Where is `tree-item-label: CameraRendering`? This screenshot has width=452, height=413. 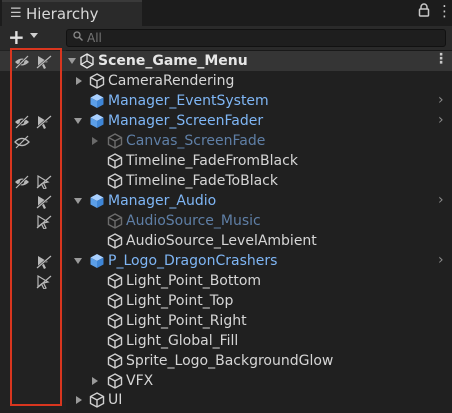 tree-item-label: CameraRendering is located at coordinates (171, 81).